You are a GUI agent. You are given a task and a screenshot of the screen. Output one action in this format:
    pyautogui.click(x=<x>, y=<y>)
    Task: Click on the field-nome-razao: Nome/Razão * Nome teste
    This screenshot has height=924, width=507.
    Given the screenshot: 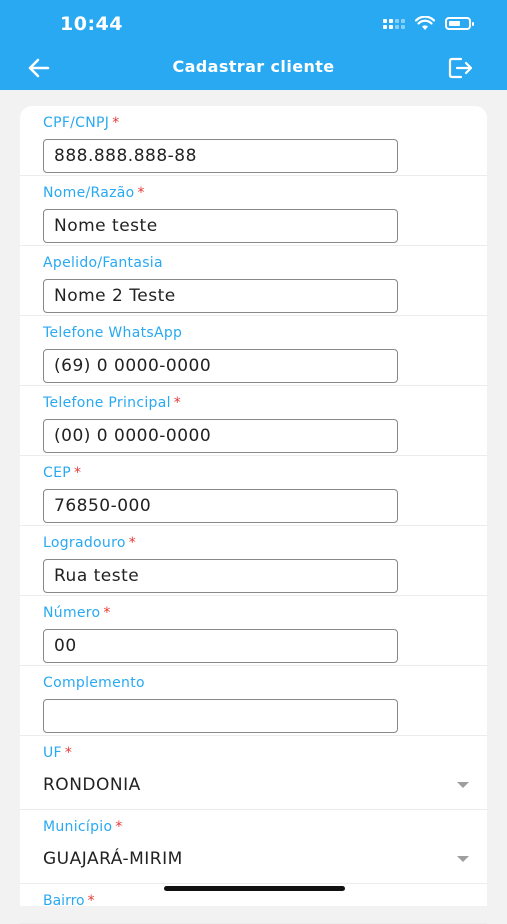 What is the action you would take?
    pyautogui.click(x=253, y=211)
    